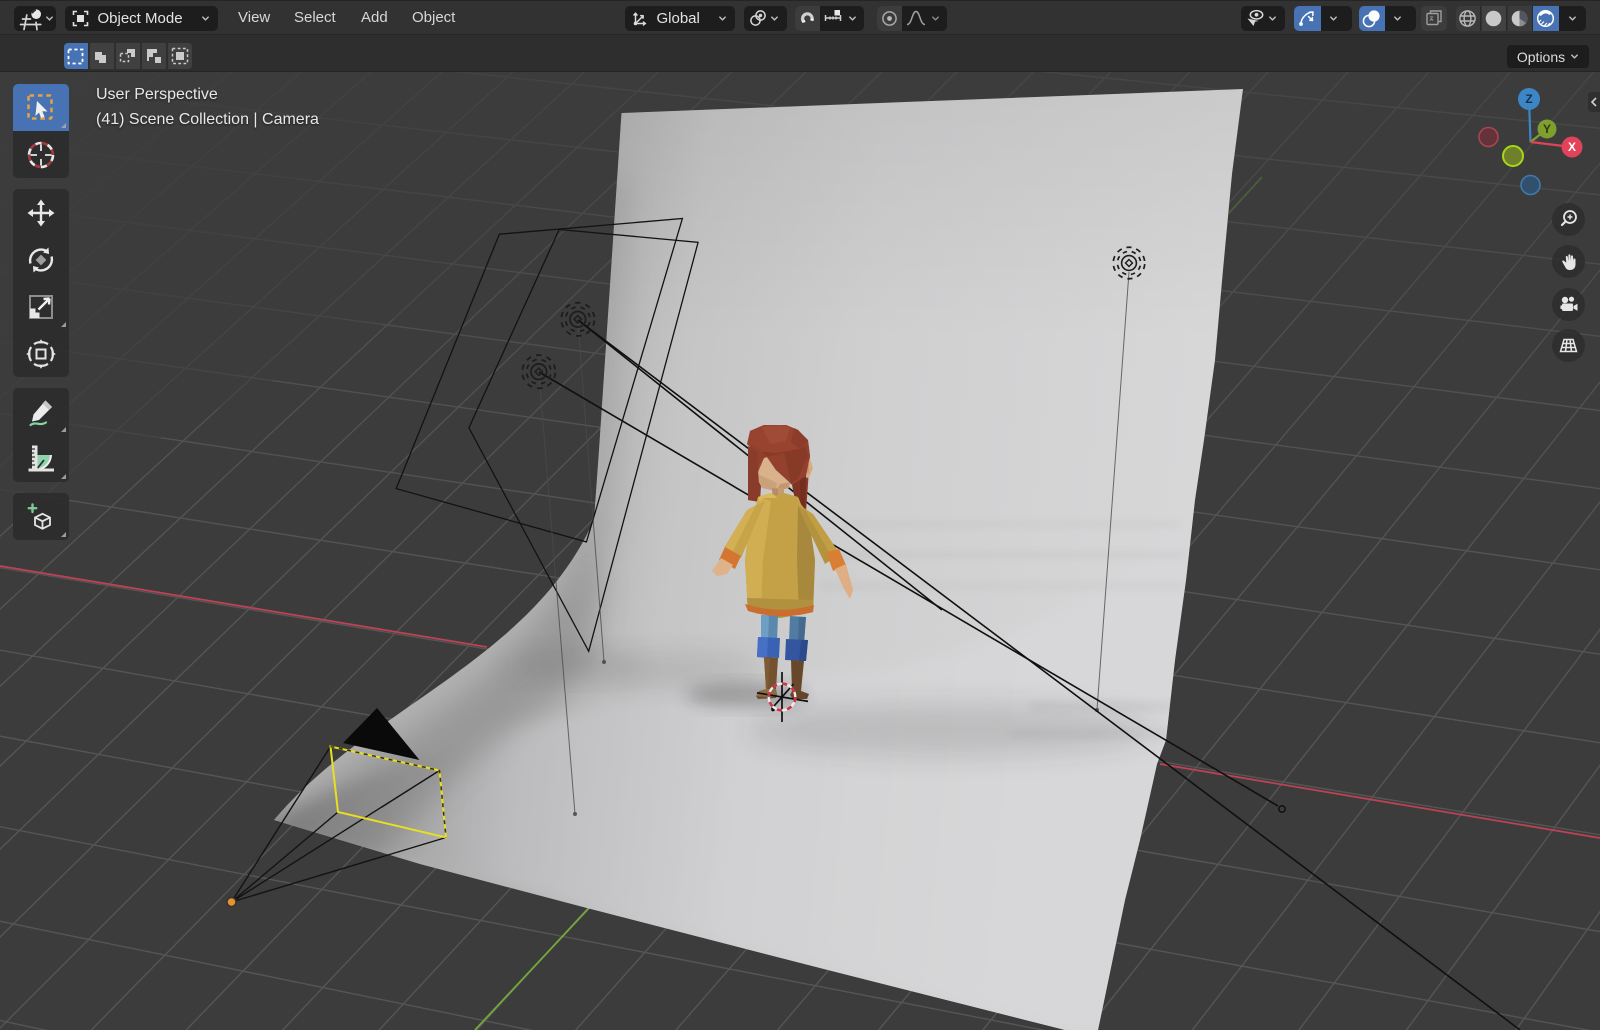  What do you see at coordinates (1547, 129) in the screenshot?
I see `svg-text: Y` at bounding box center [1547, 129].